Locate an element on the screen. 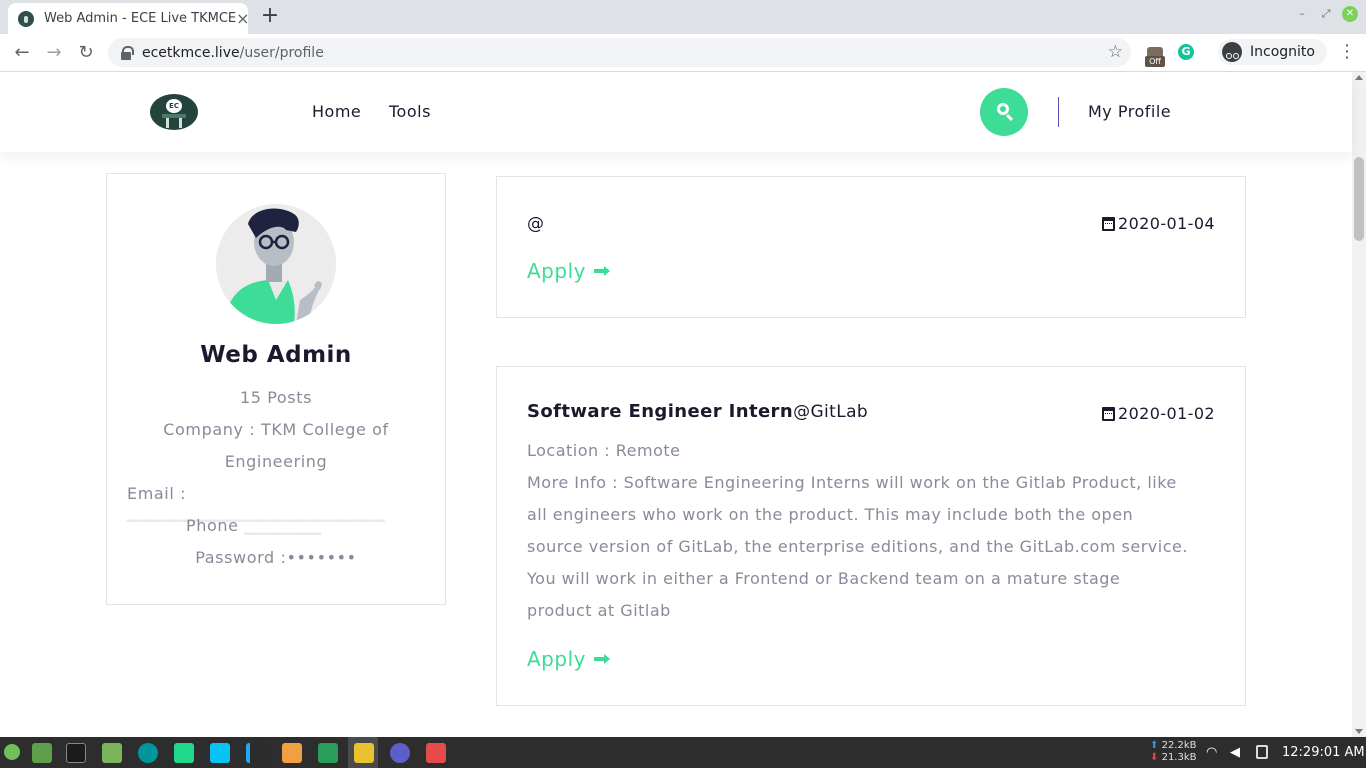 The image size is (1366, 768). tab-close-icon: × is located at coordinates (242, 18).